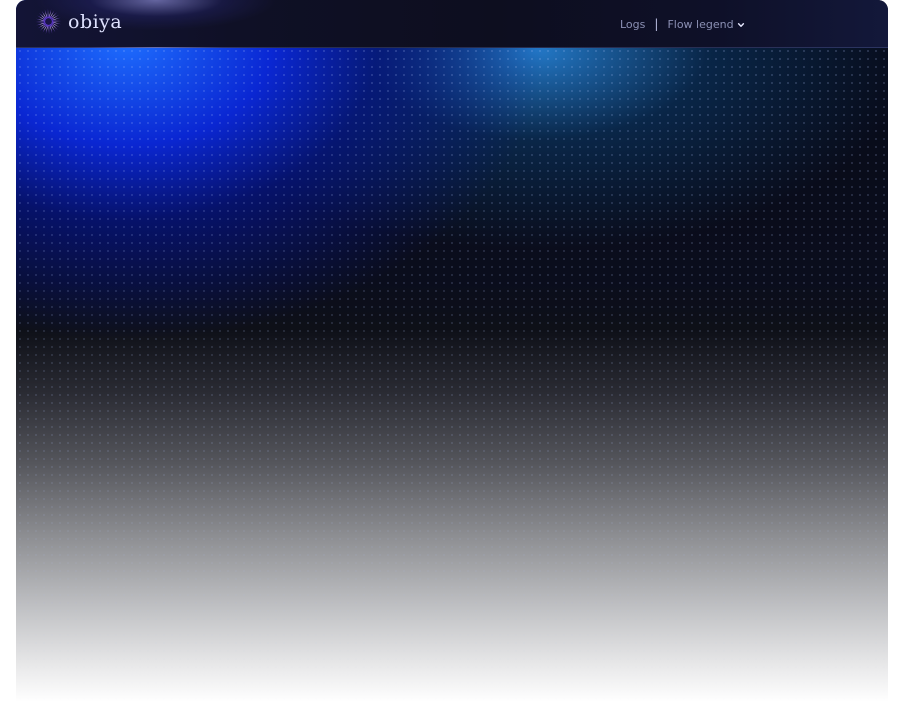  I want to click on flow-legend-dropdown: Flow legend, so click(705, 24).